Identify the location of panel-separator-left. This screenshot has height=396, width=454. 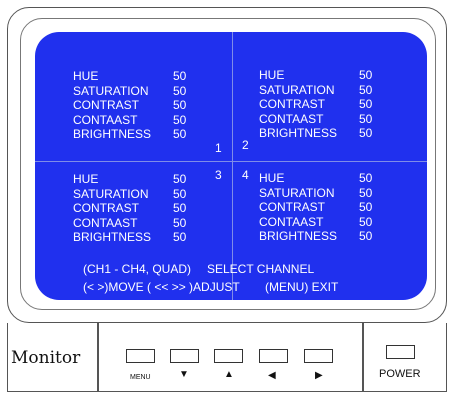
(98, 357).